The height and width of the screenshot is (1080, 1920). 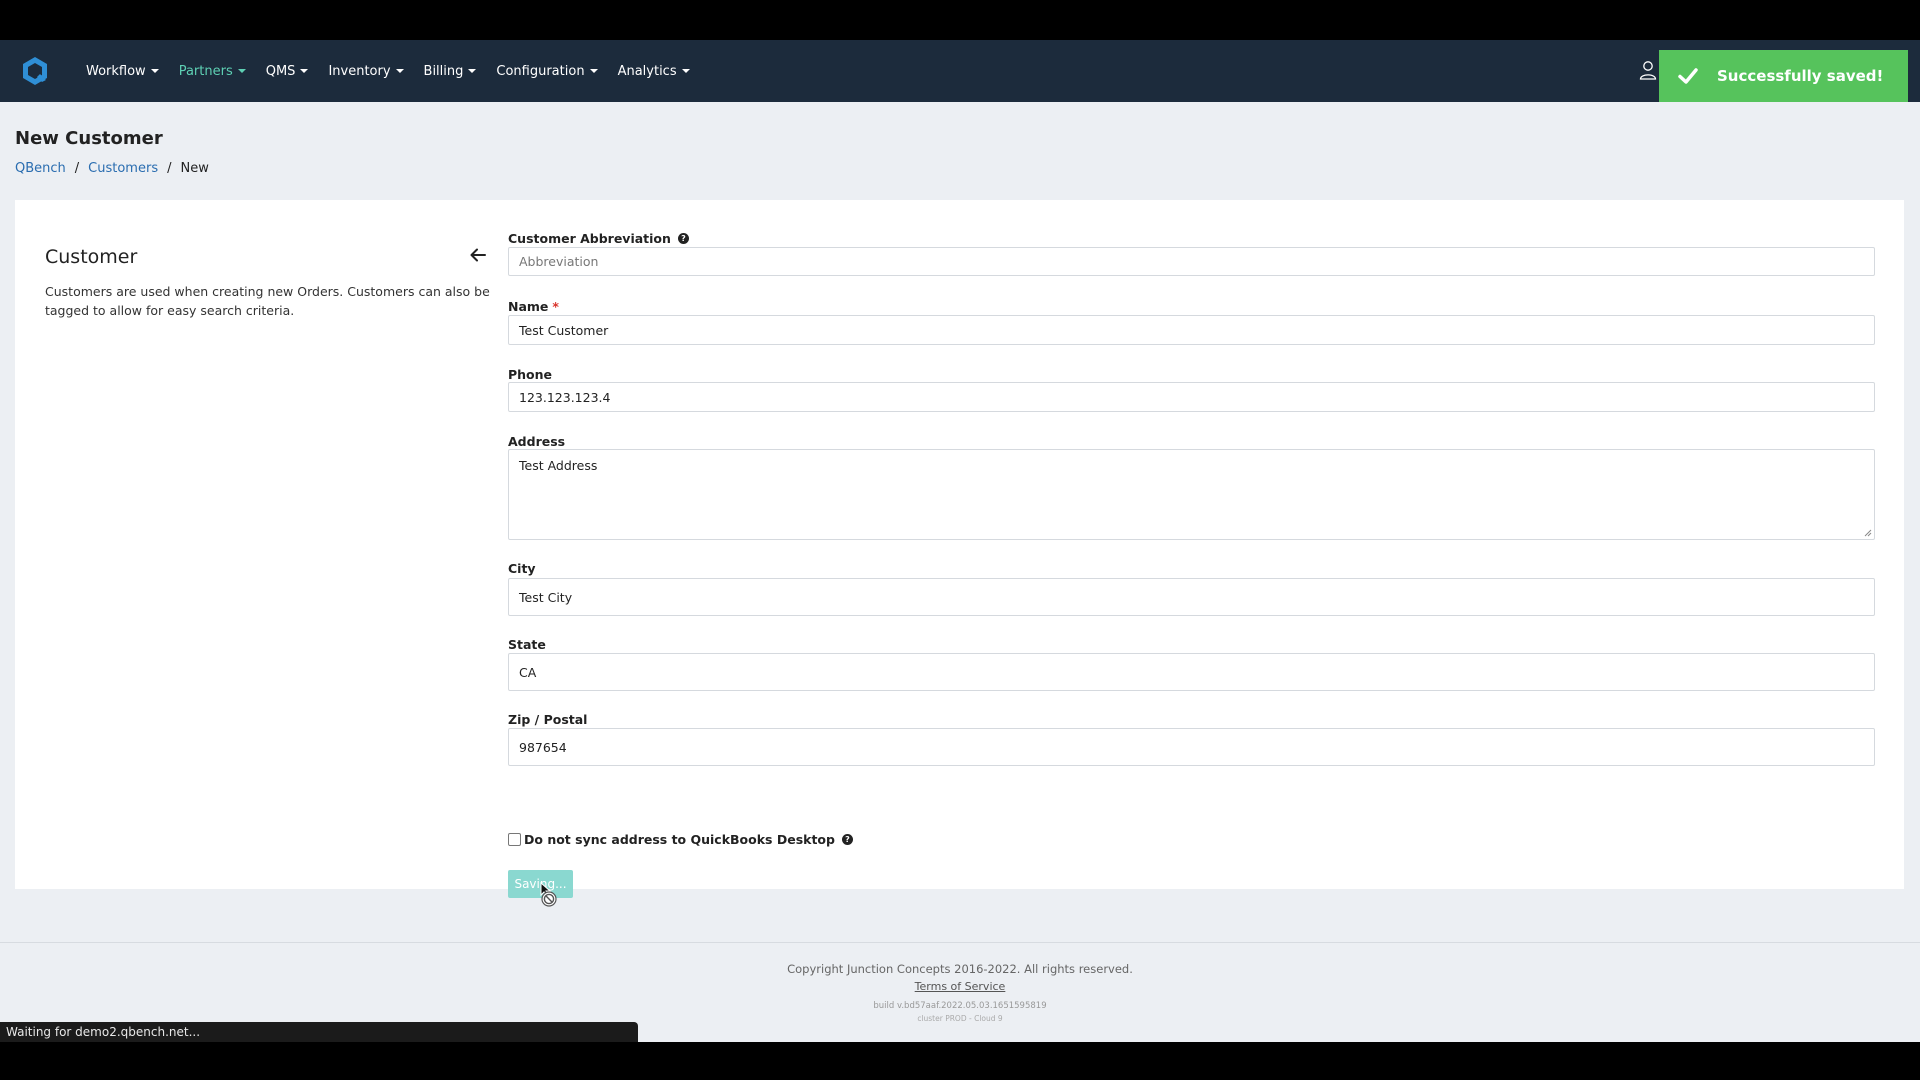 I want to click on nav-label: QMS, so click(x=280, y=71).